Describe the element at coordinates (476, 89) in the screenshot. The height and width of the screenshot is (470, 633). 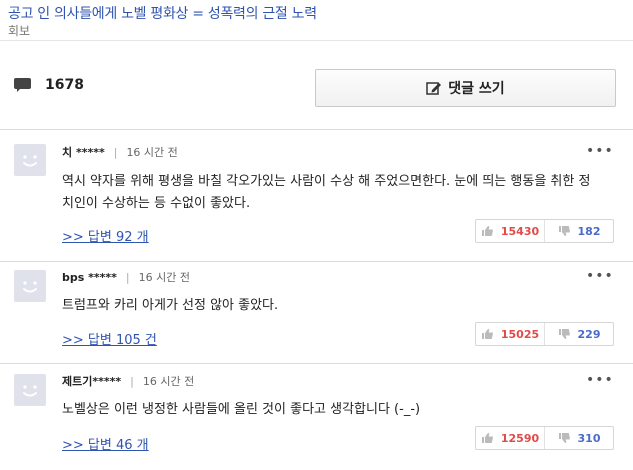
I see `write-comment-label: 댓글 쓰기` at that location.